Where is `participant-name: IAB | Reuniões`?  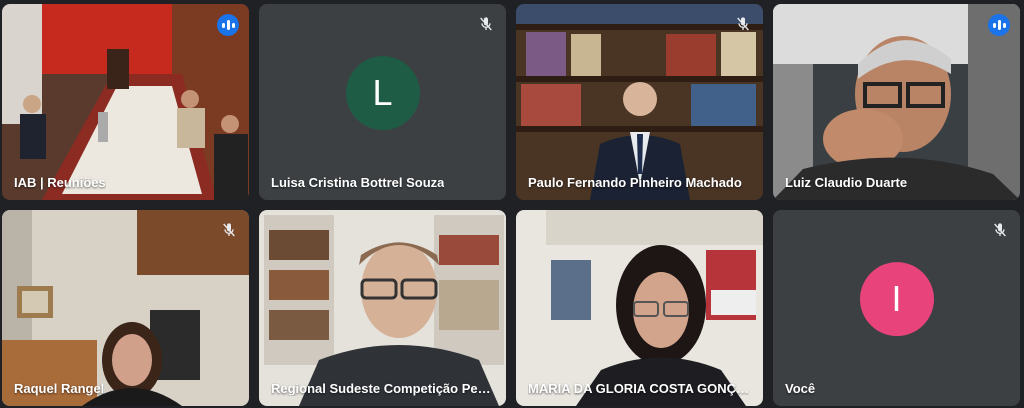
participant-name: IAB | Reuniões is located at coordinates (60, 182).